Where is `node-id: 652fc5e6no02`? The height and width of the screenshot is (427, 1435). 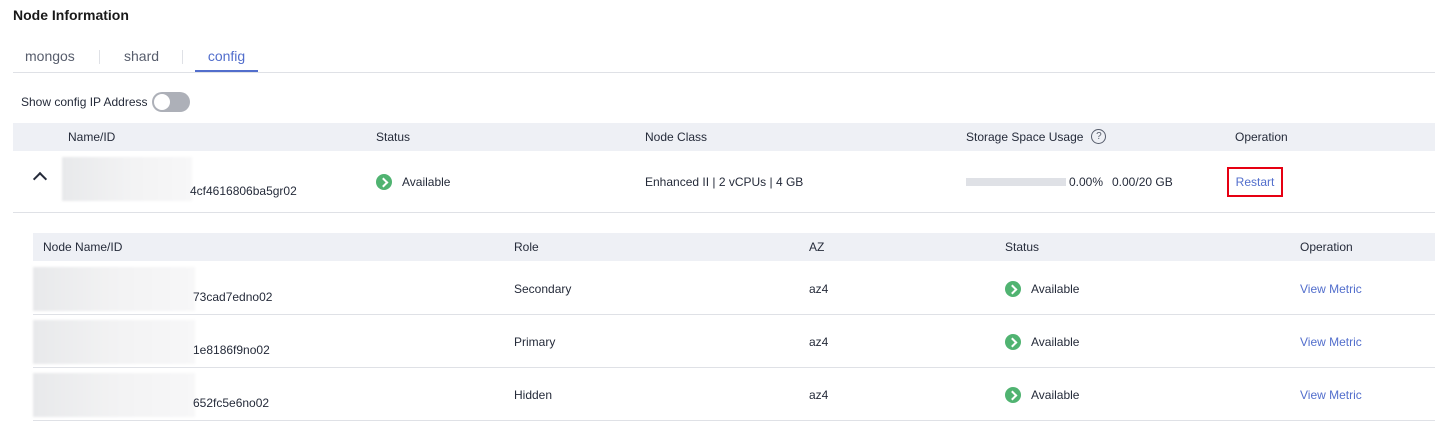
node-id: 652fc5e6no02 is located at coordinates (231, 403).